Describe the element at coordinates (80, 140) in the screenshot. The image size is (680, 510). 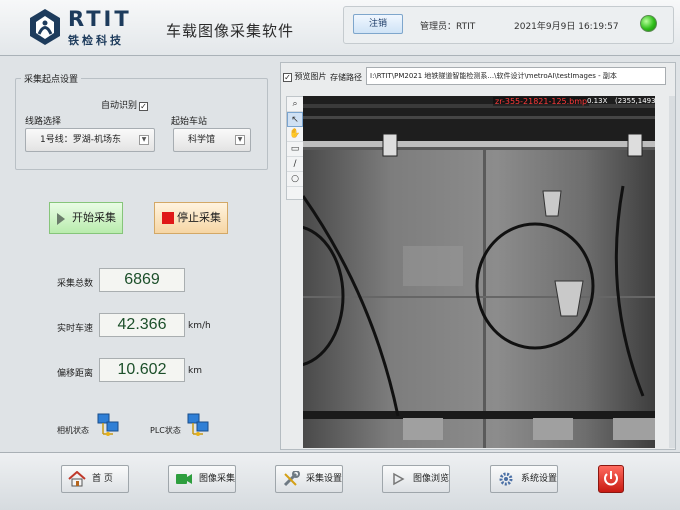
I see `line-select-value: 1号线：罗湖-机场东` at that location.